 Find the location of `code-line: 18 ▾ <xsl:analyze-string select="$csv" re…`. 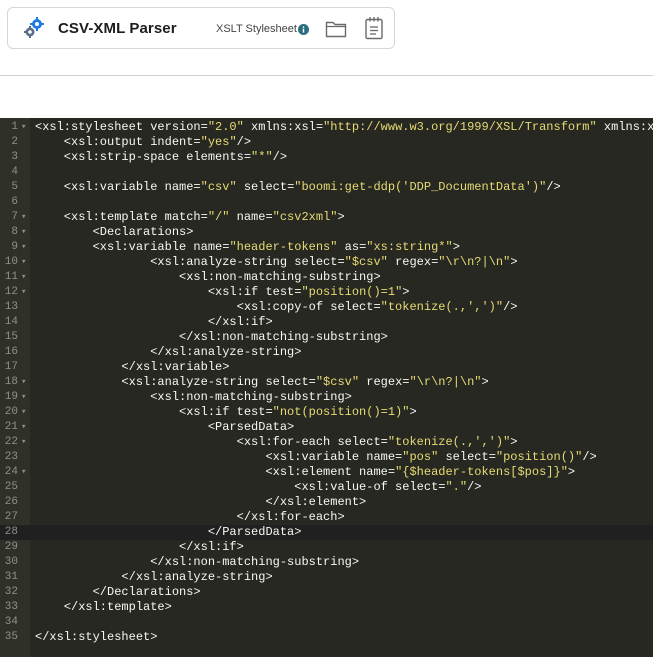

code-line: 18 ▾ <xsl:analyze-string select="$csv" re… is located at coordinates (326, 382).